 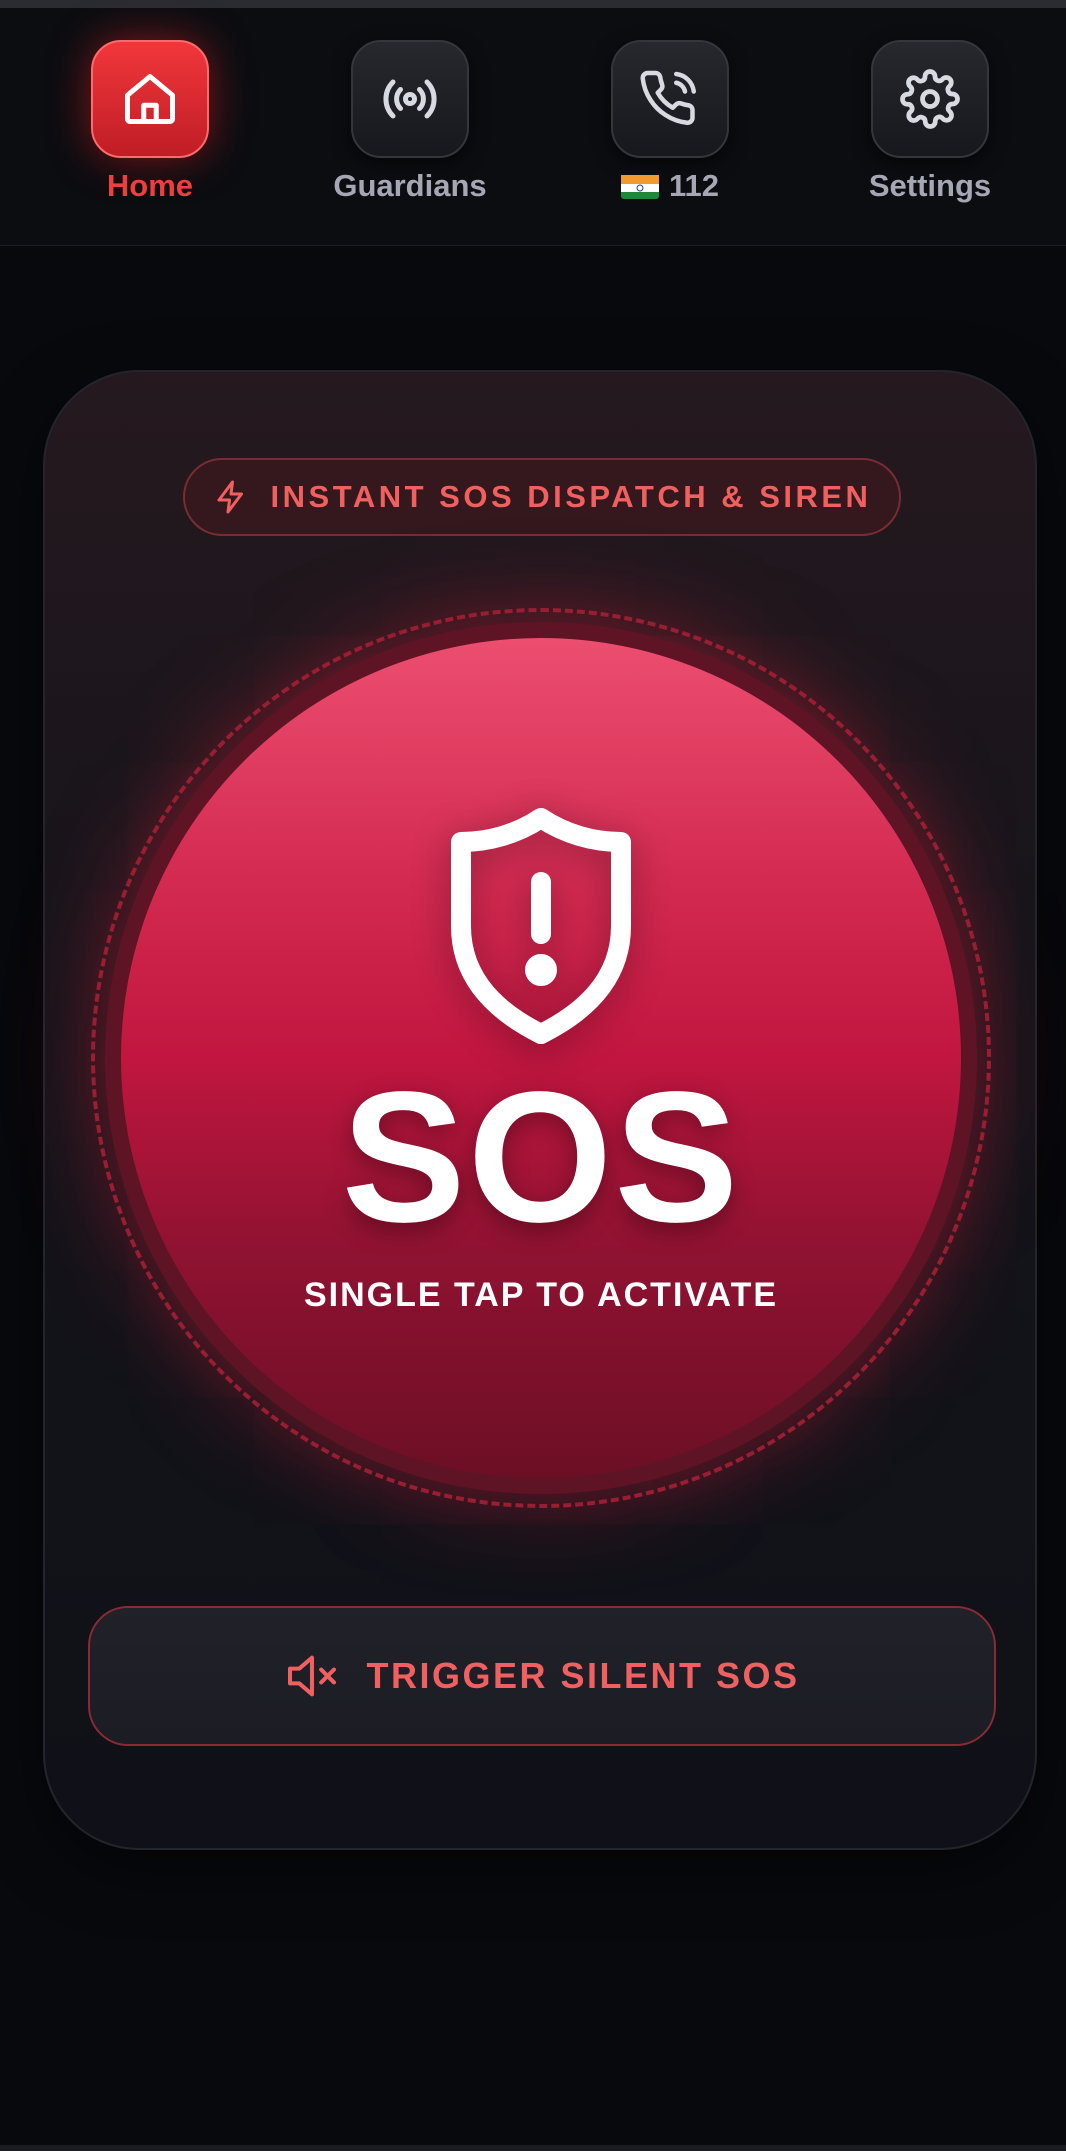 I want to click on silent-sos-button: TRIGGER SILENT SOS, so click(x=542, y=1676).